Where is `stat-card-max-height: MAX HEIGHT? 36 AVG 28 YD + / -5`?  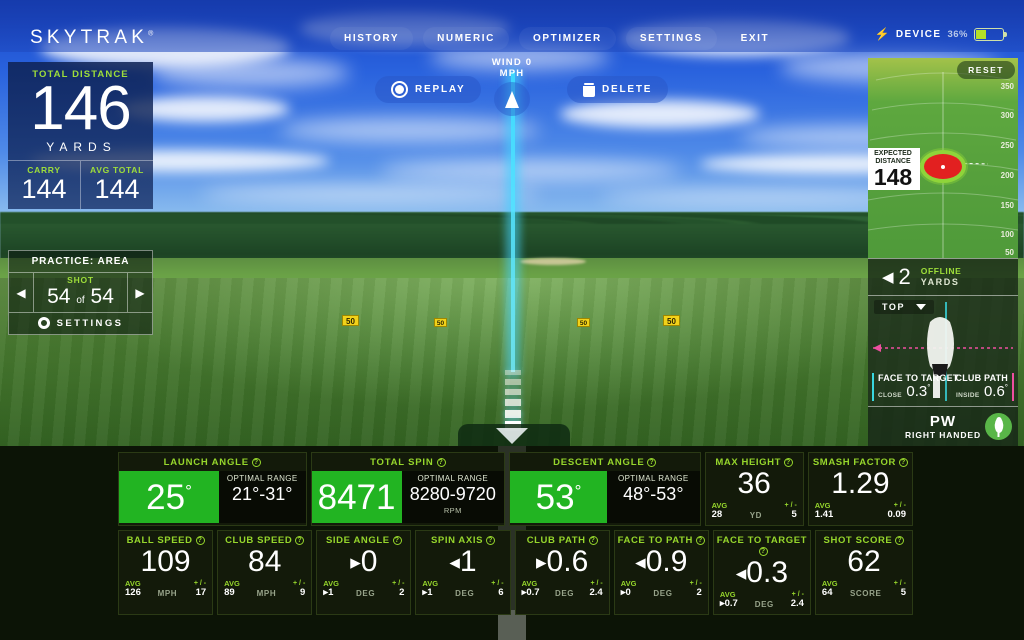
stat-card-max-height: MAX HEIGHT? 36 AVG 28 YD + / -5 is located at coordinates (754, 489).